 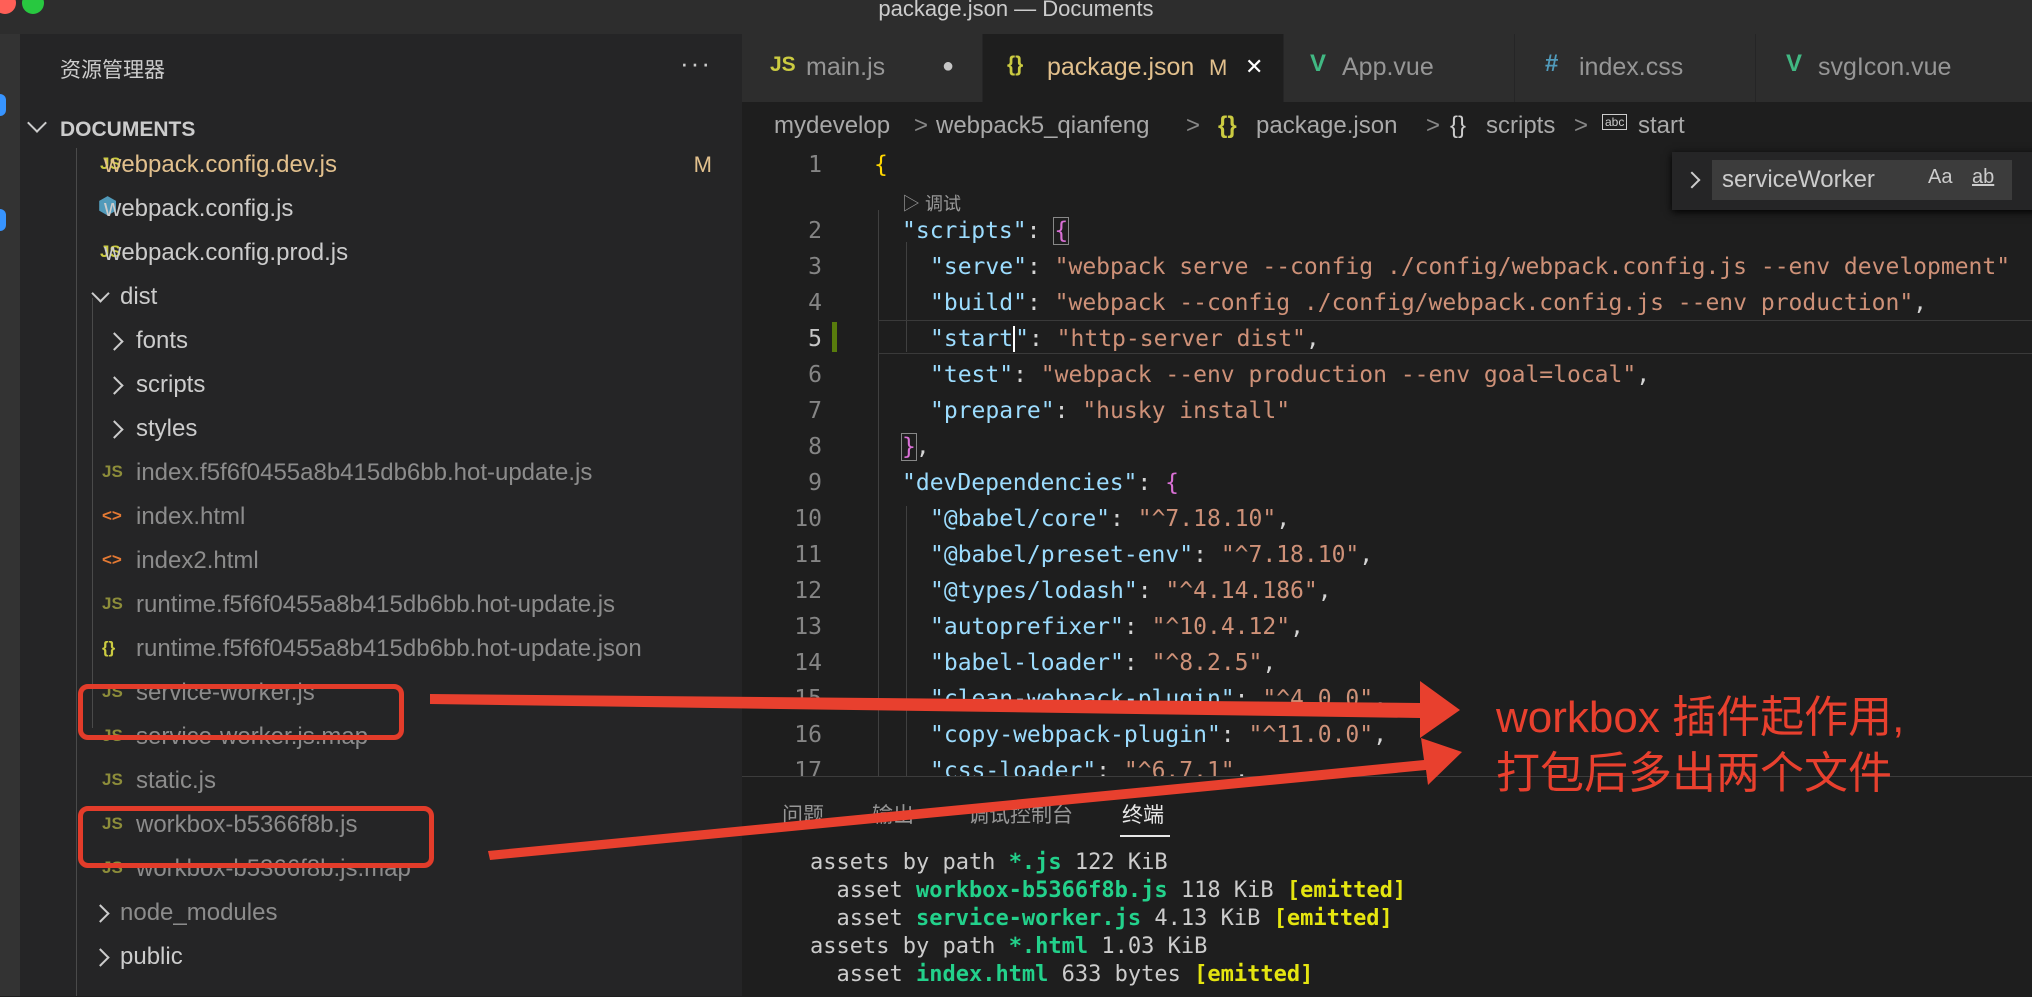 I want to click on annotation-callout: workbox 插件起作用, 打包后多出两个文件, so click(x=1700, y=746).